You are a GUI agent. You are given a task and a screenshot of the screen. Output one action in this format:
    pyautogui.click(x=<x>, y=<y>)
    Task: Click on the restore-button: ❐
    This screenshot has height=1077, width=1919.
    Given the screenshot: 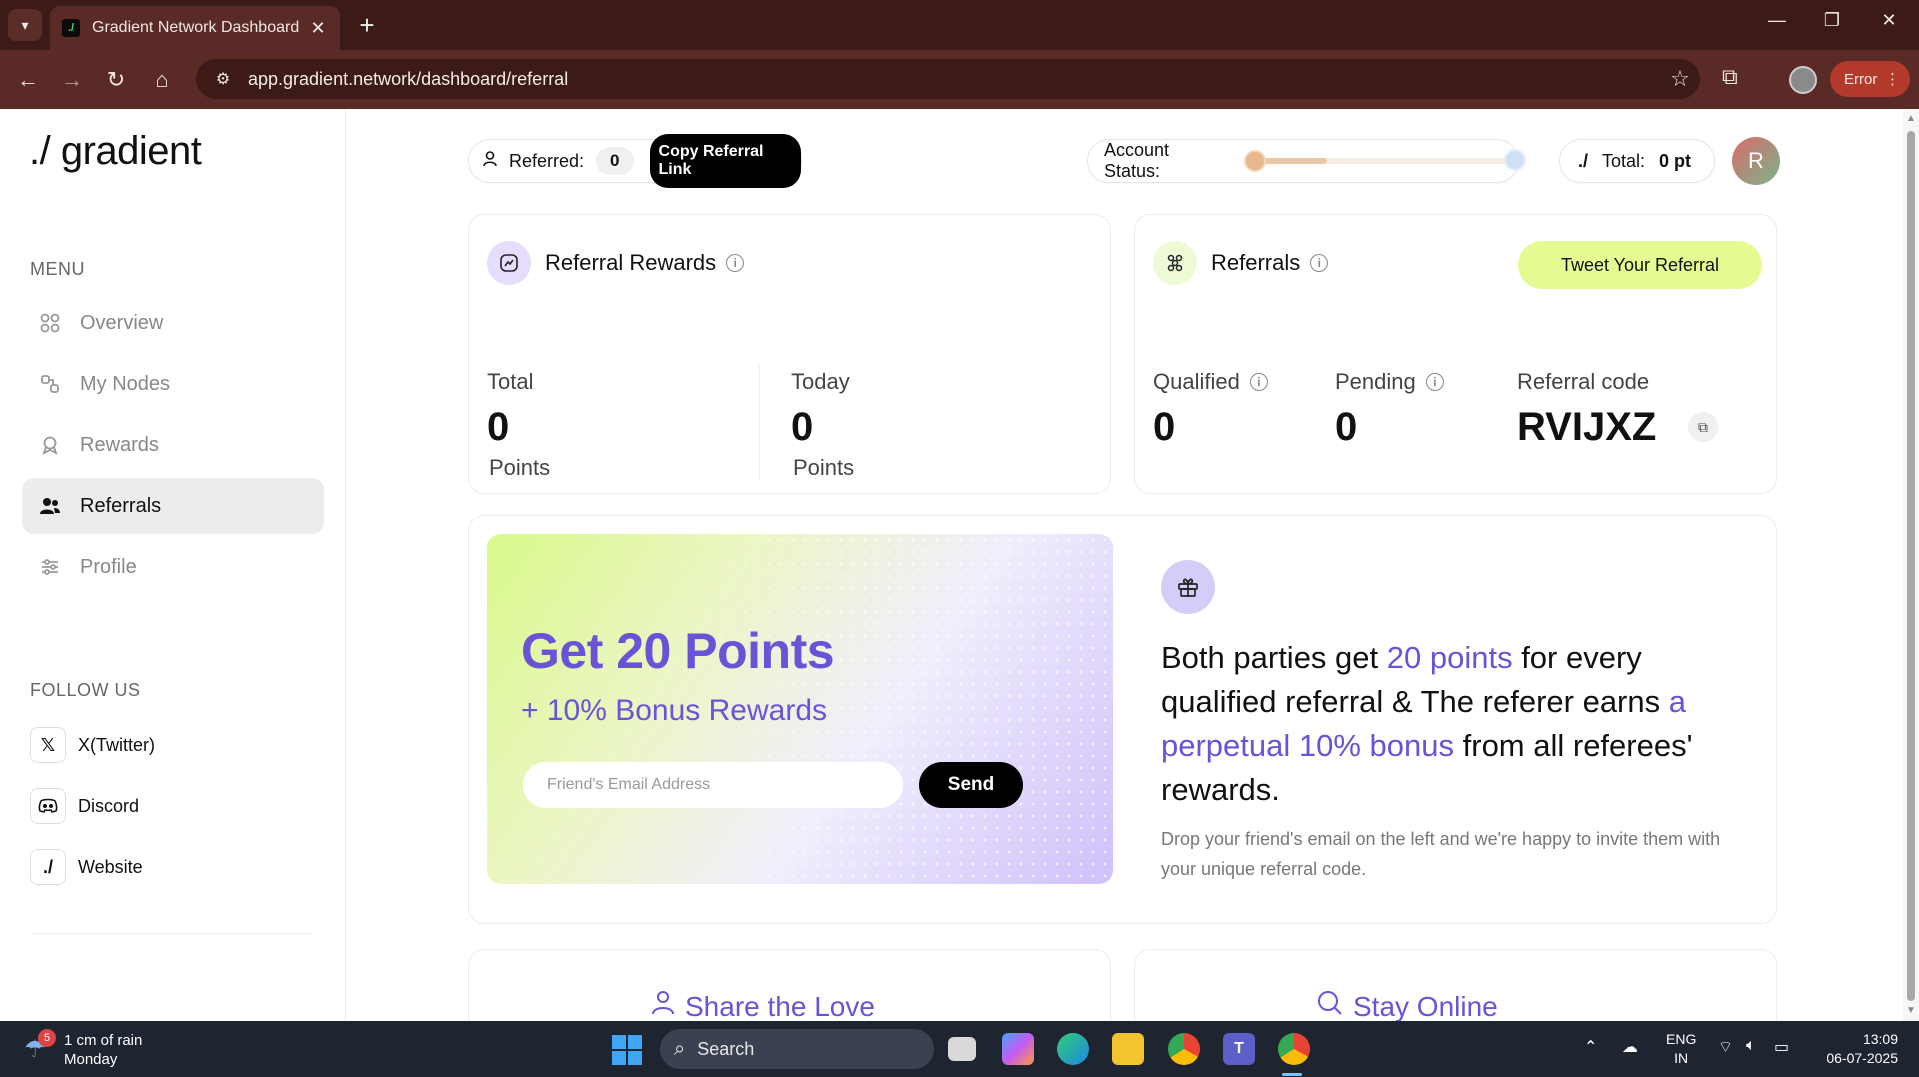 What is the action you would take?
    pyautogui.click(x=1832, y=20)
    